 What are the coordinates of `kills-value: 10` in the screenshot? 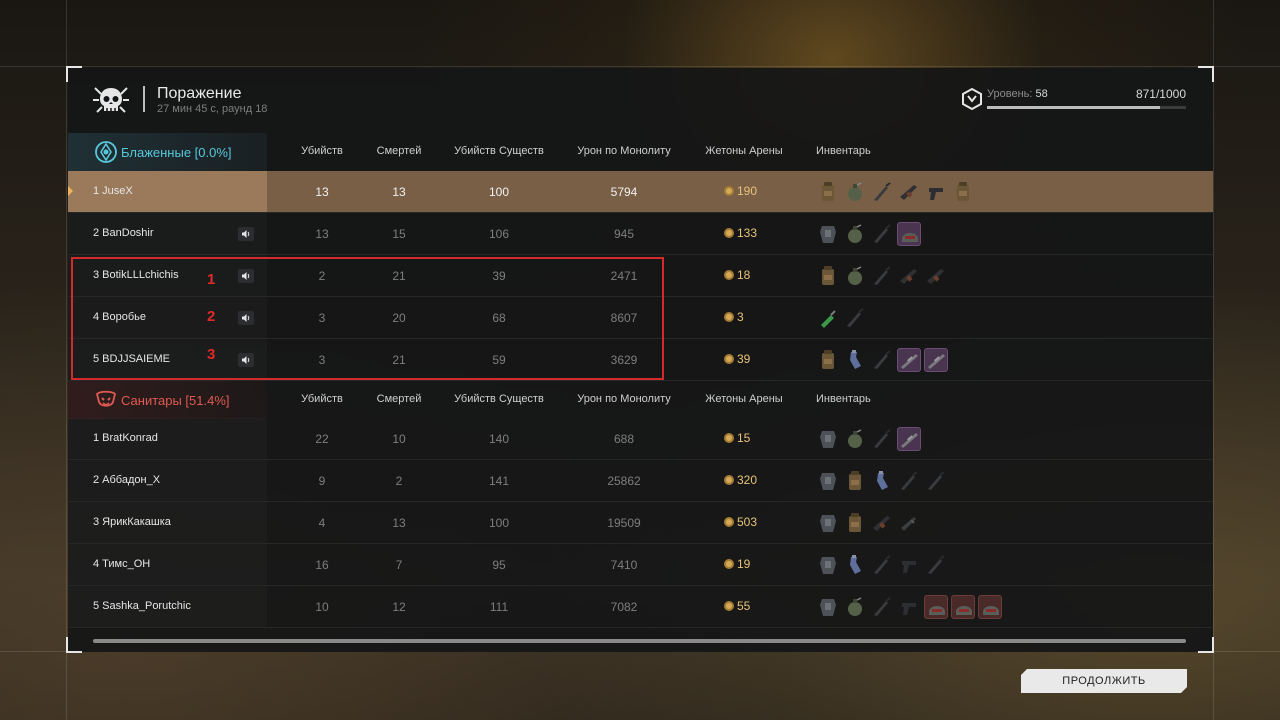 It's located at (322, 607).